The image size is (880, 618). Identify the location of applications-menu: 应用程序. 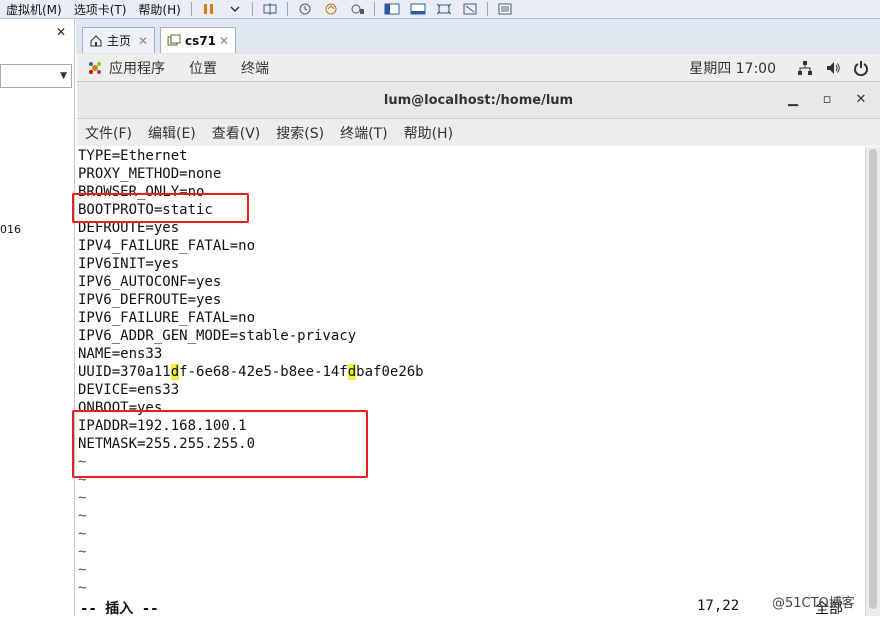
(137, 68).